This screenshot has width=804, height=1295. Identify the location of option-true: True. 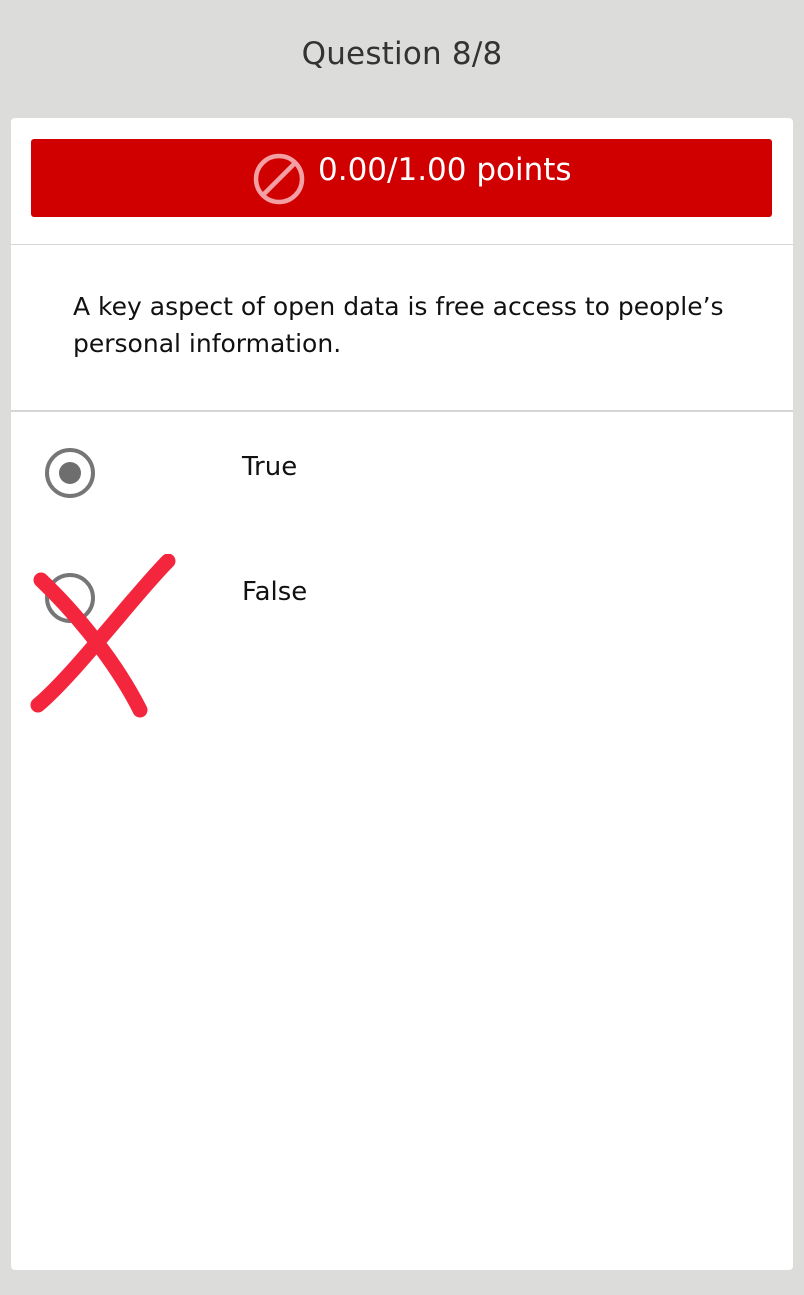
(402, 480).